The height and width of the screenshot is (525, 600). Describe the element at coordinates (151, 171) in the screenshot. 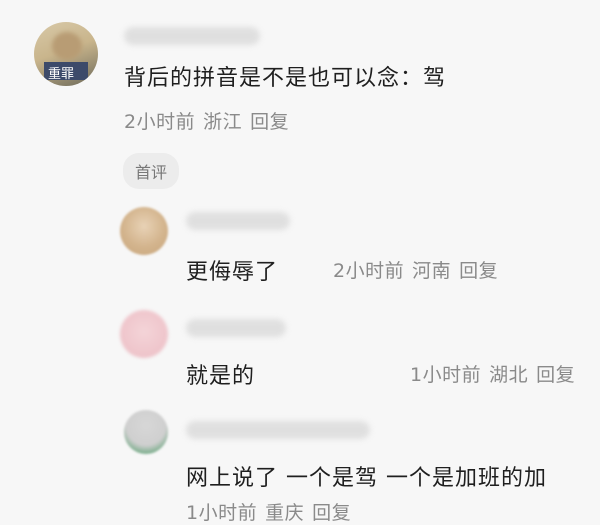

I see `first-comment-badge: 首评` at that location.